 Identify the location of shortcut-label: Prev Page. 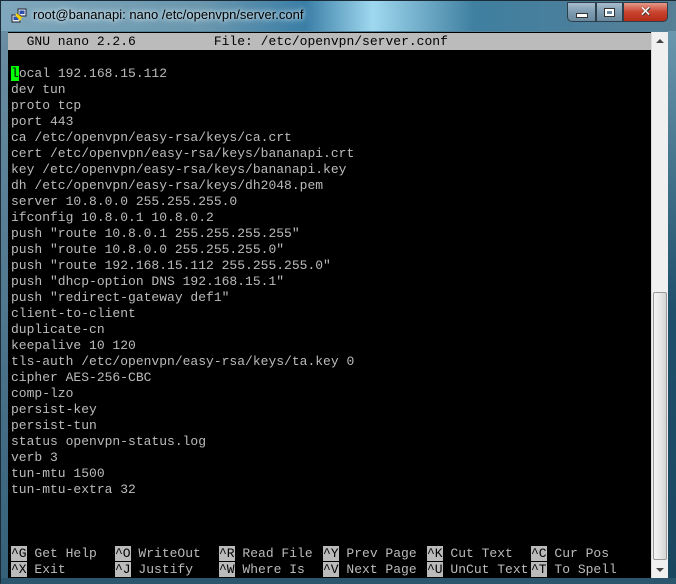
(381, 553).